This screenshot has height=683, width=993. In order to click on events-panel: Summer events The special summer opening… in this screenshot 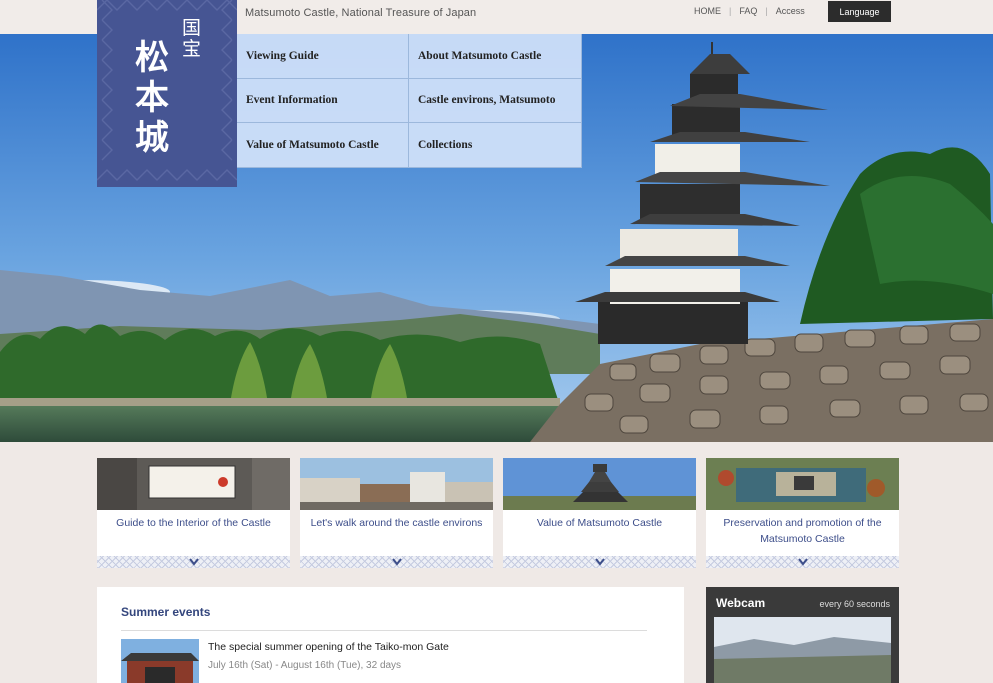, I will do `click(390, 635)`.